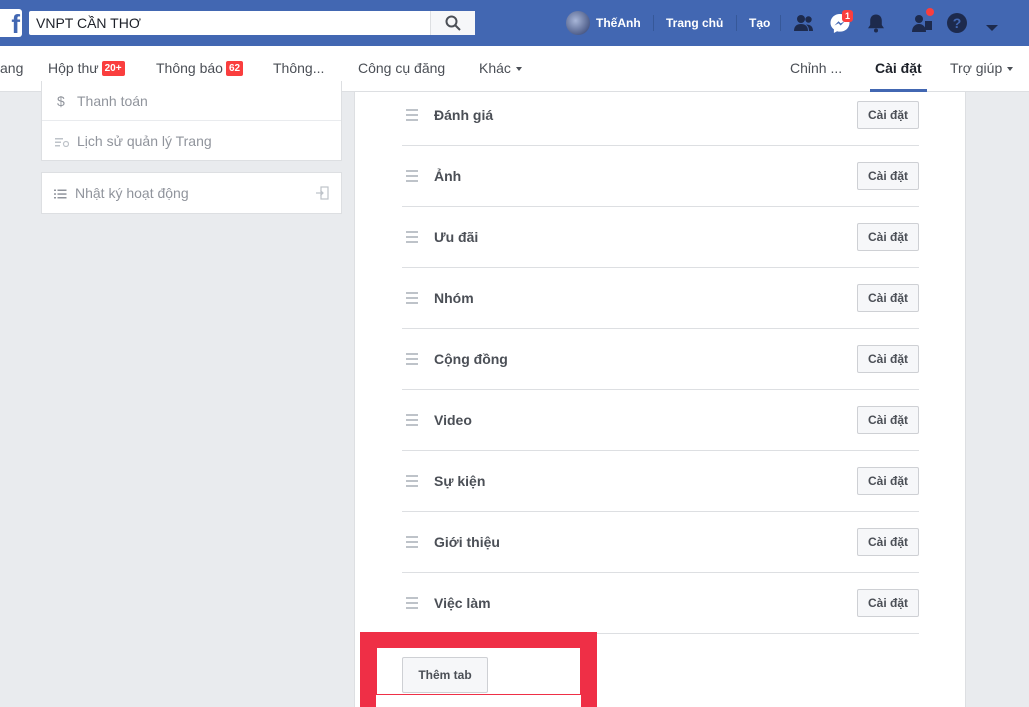  Describe the element at coordinates (401, 69) in the screenshot. I see `tab-publishing-tools: Công cụ đăng` at that location.